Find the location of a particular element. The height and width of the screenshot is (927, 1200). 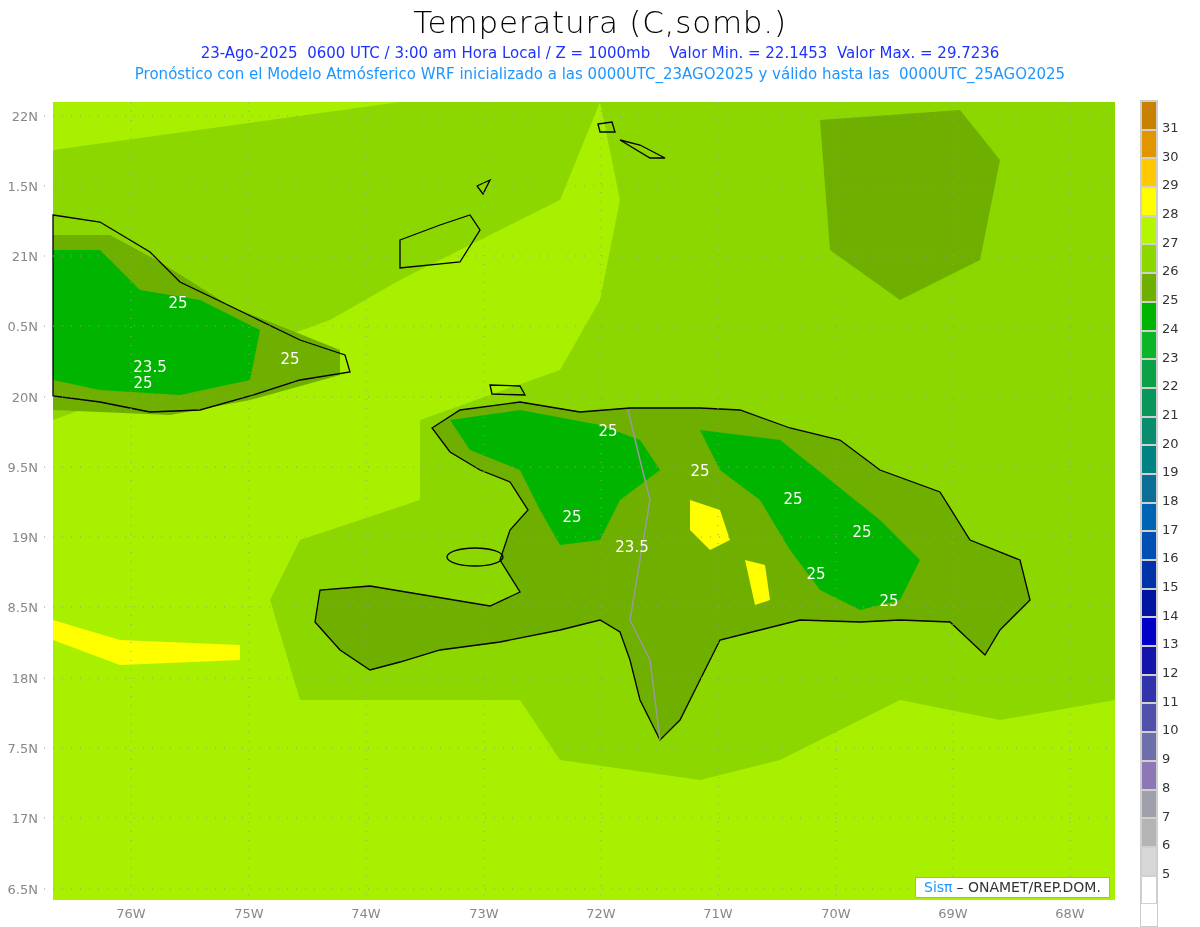

colorbar-label: 16 is located at coordinates (1170, 558).